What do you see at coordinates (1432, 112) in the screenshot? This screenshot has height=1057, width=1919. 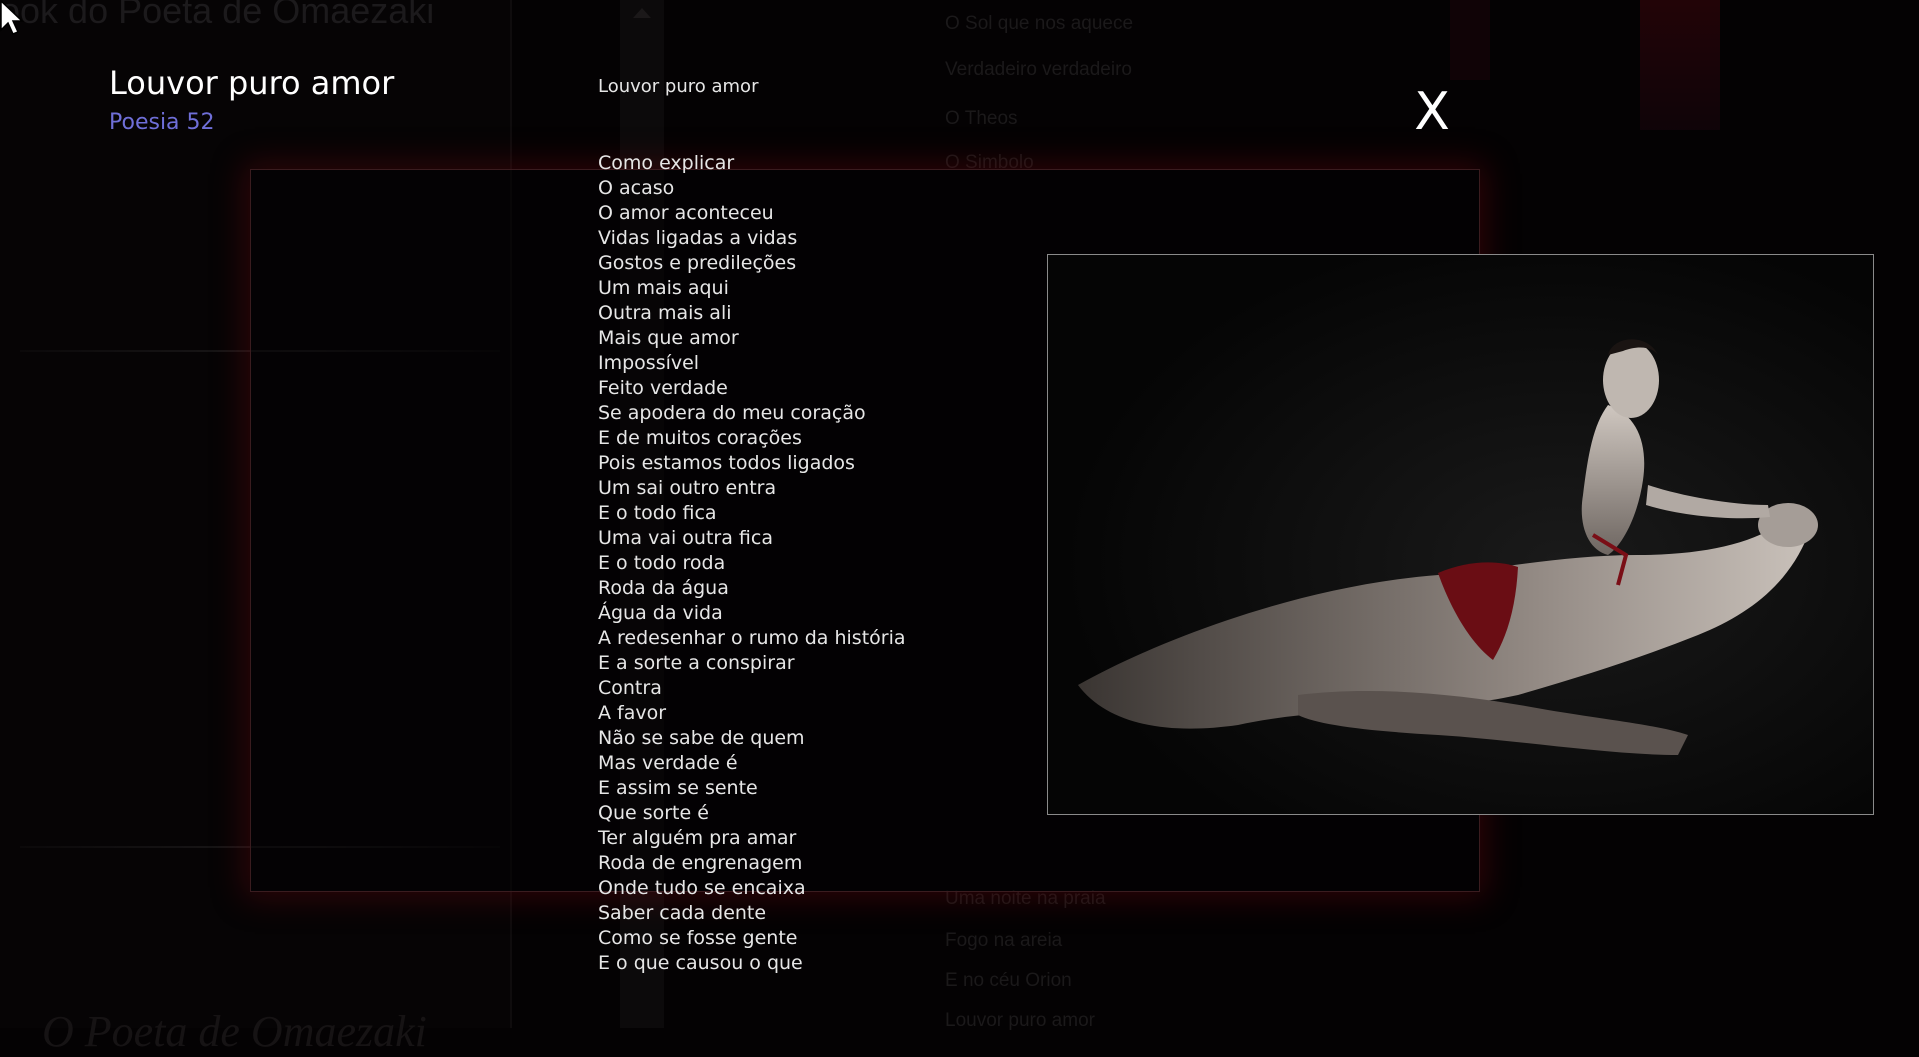 I see `close-button: X` at bounding box center [1432, 112].